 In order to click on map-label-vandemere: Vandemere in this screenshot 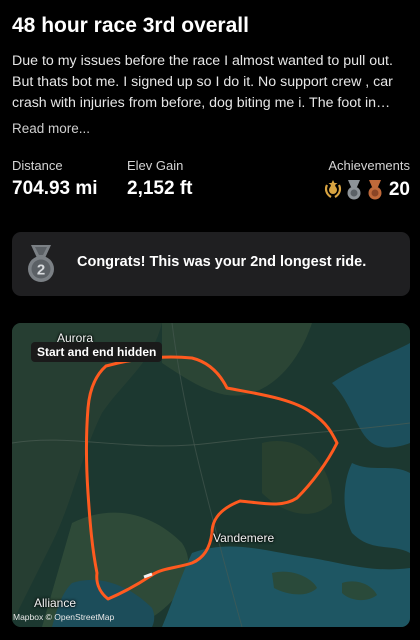, I will do `click(244, 538)`.